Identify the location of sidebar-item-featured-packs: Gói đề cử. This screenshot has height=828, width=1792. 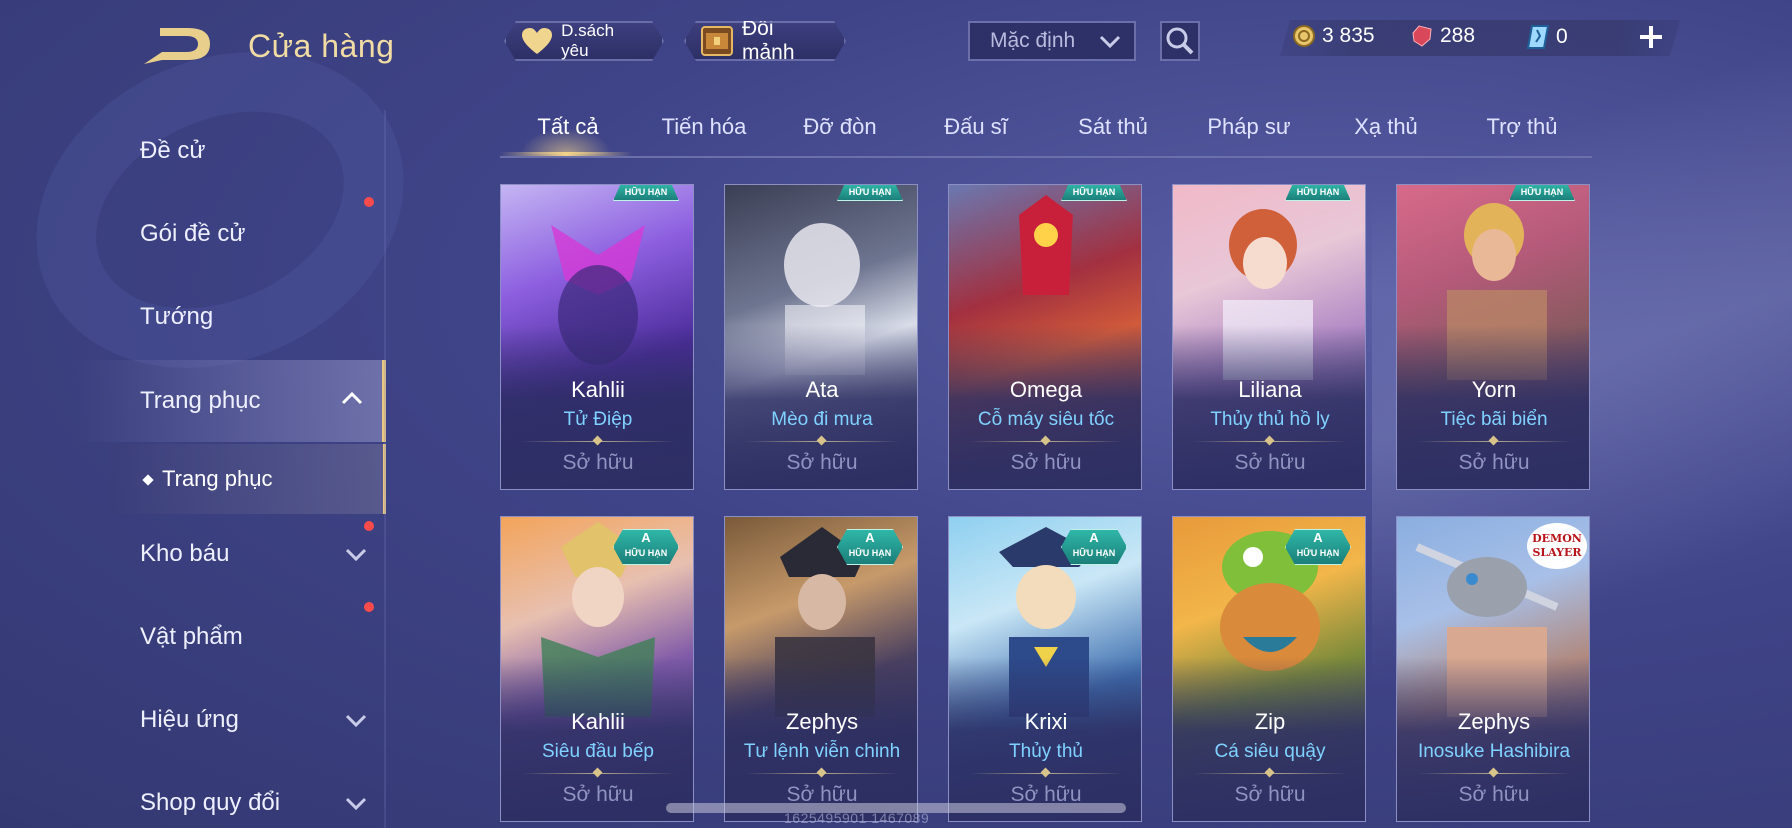
(193, 234).